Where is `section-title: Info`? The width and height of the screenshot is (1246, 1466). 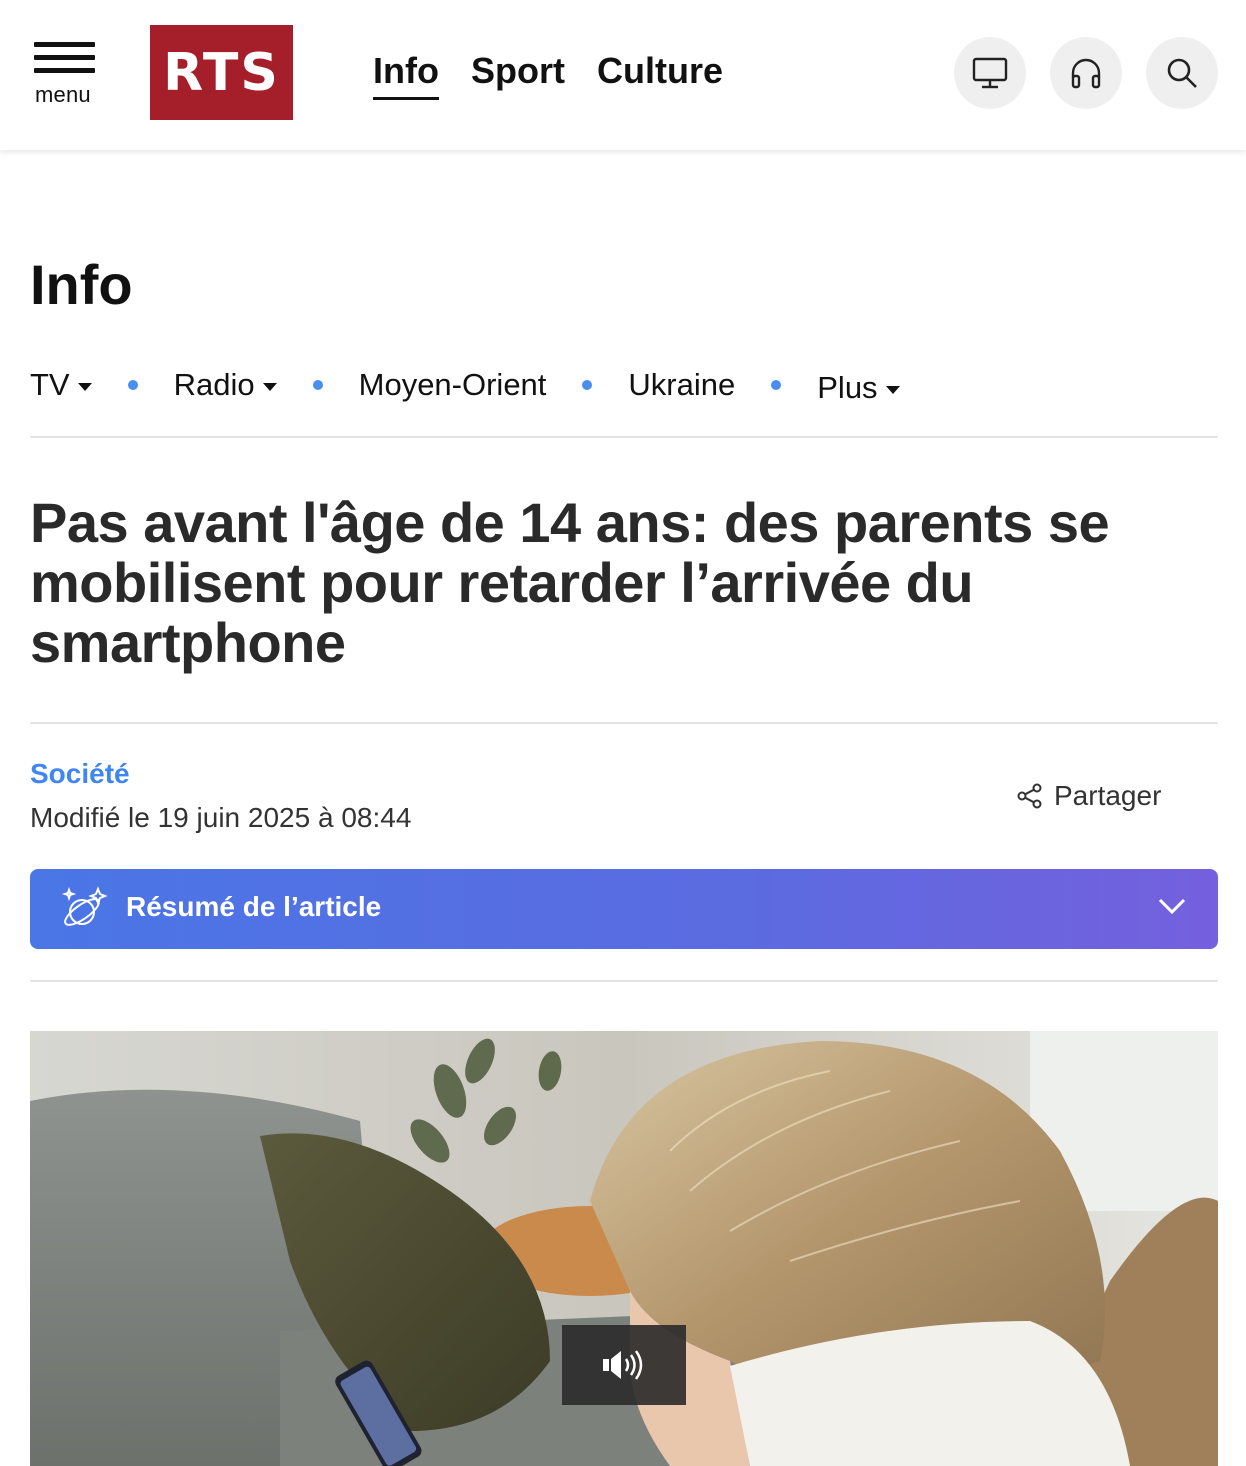 section-title: Info is located at coordinates (81, 284).